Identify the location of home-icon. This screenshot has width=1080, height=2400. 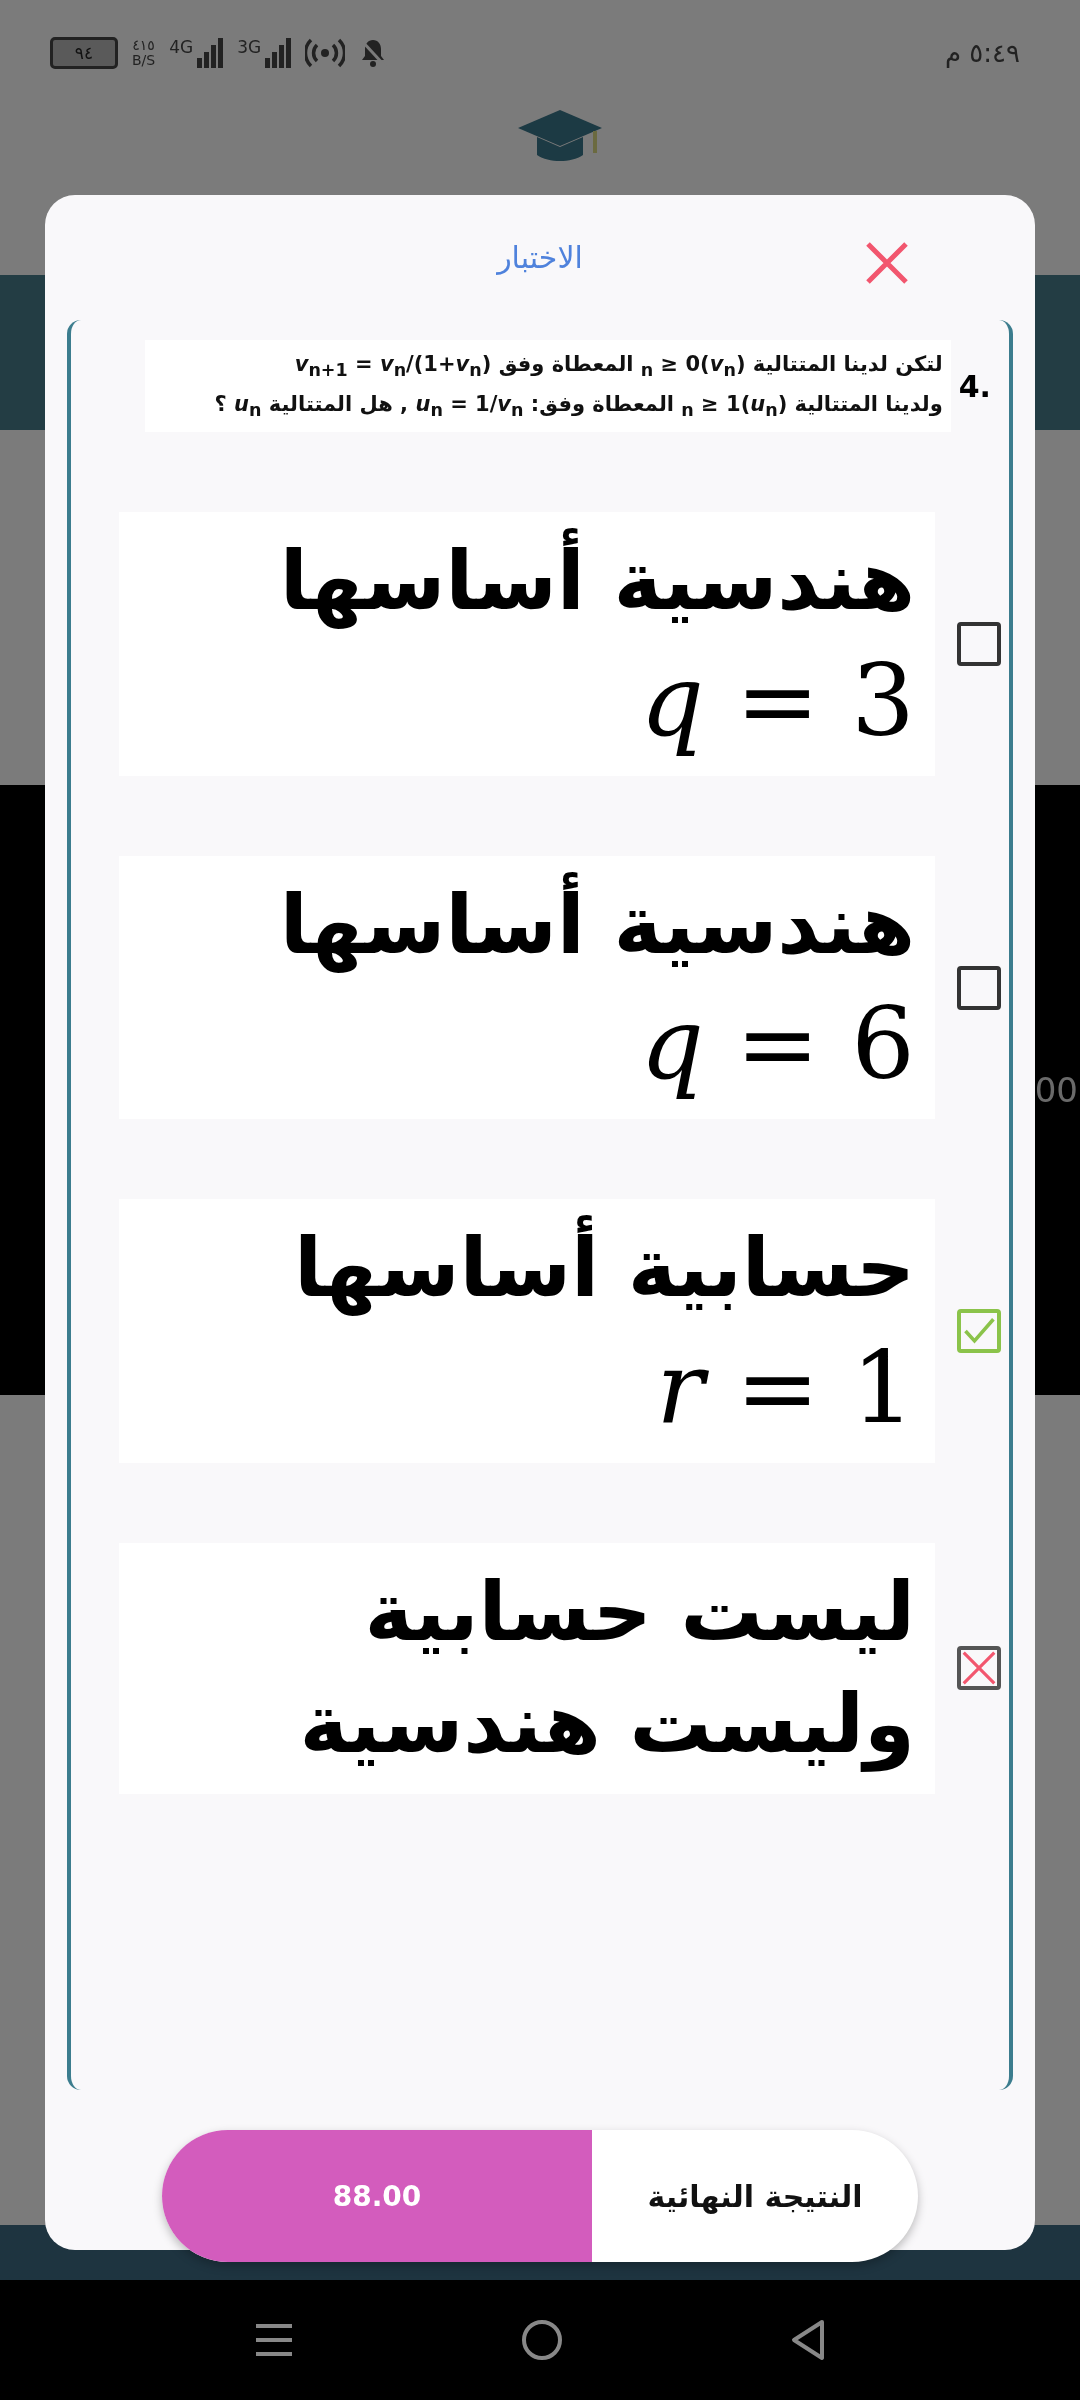
(542, 2340).